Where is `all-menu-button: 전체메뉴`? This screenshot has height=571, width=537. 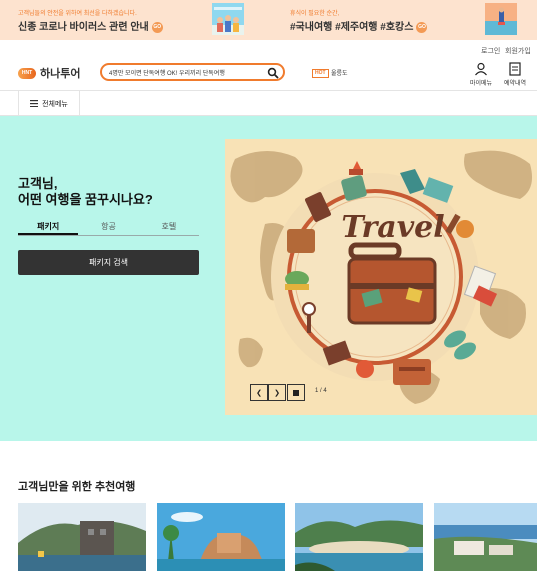 all-menu-button: 전체메뉴 is located at coordinates (49, 103).